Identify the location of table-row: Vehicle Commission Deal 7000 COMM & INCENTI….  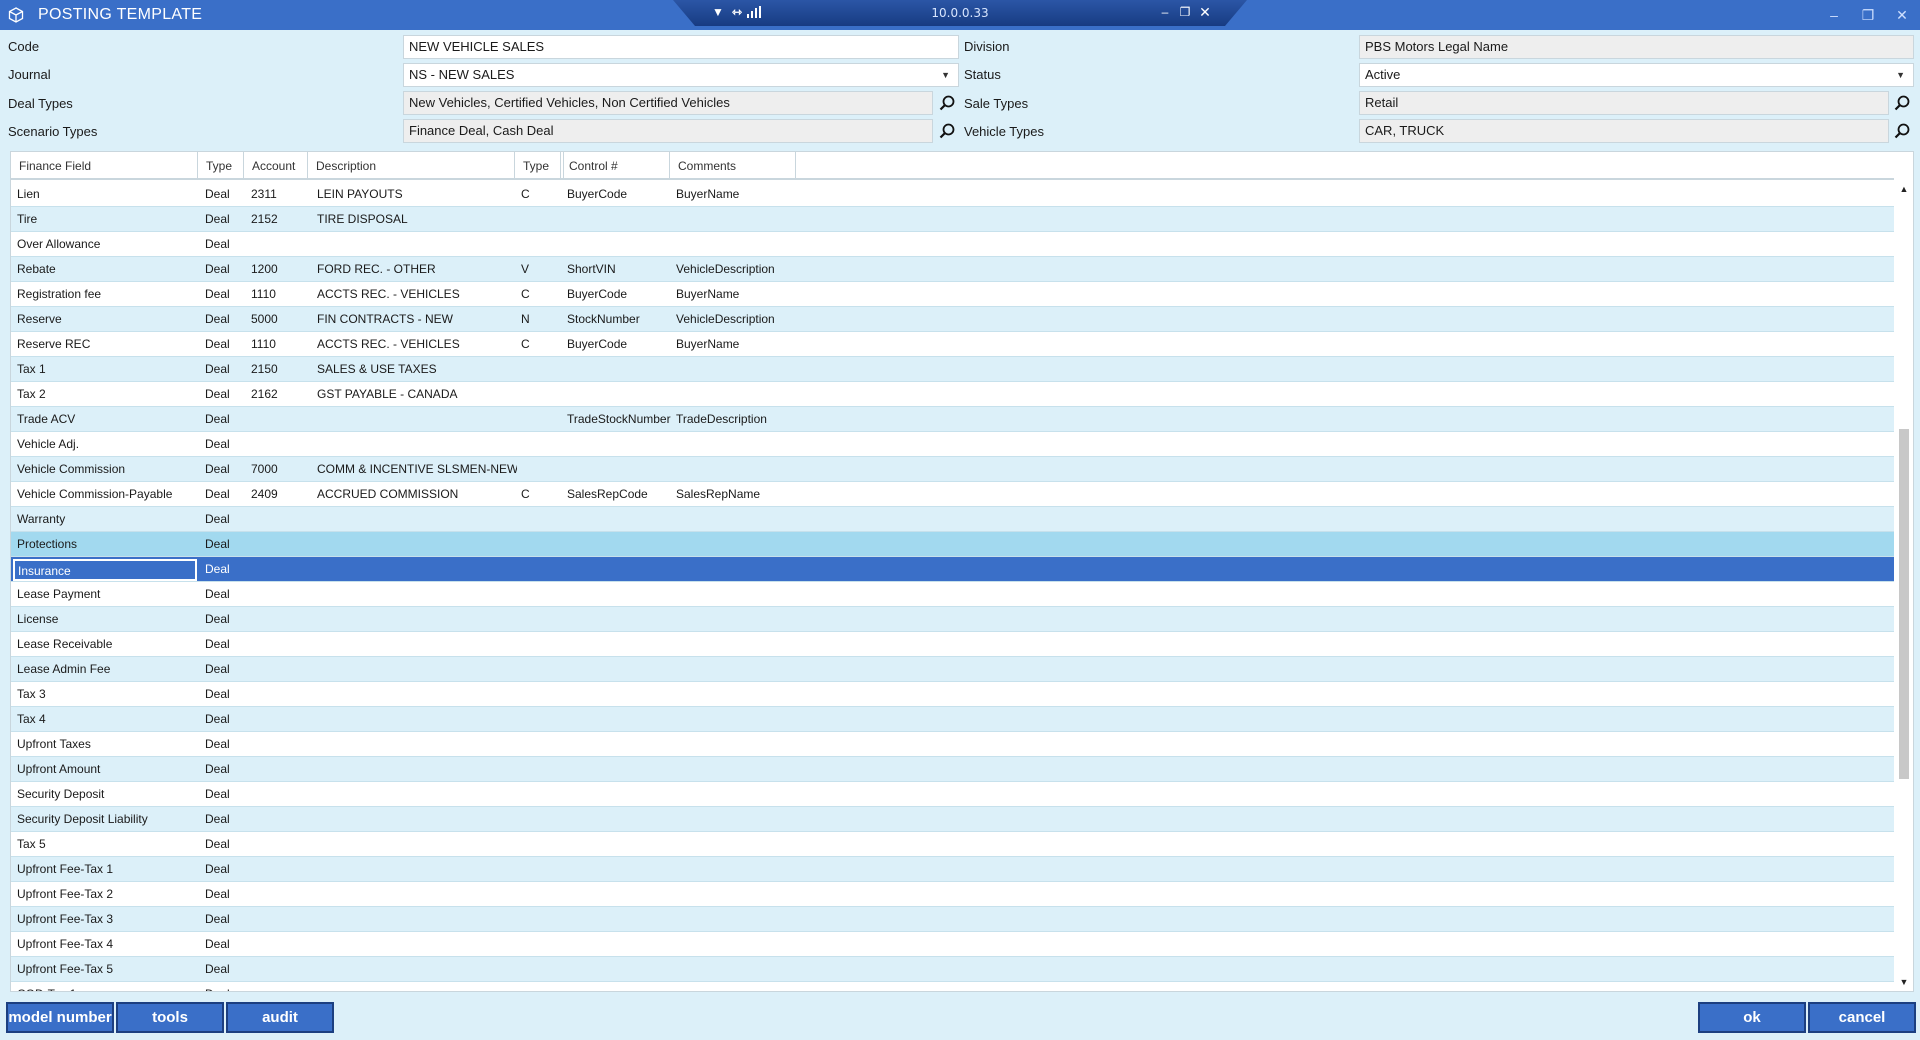
(952, 469).